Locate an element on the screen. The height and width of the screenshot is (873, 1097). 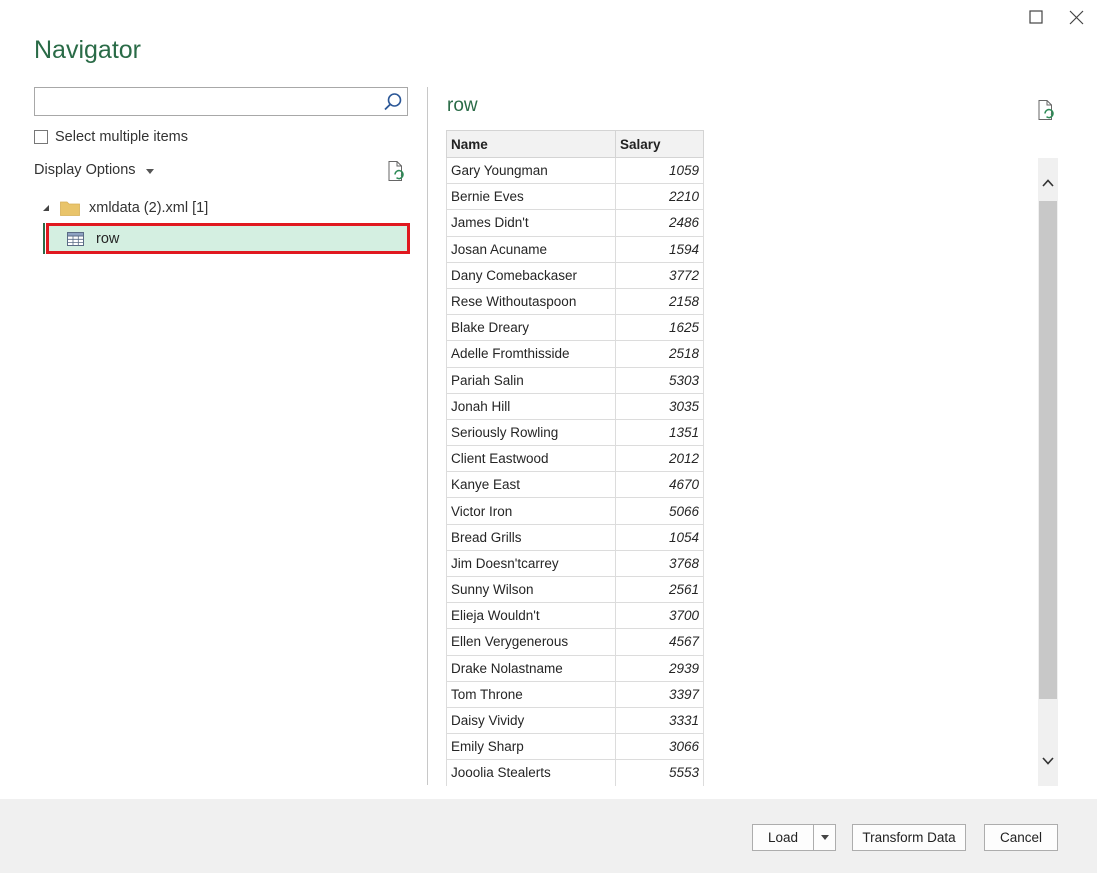
cell-name: Rese Withoutaspoon is located at coordinates (531, 301).